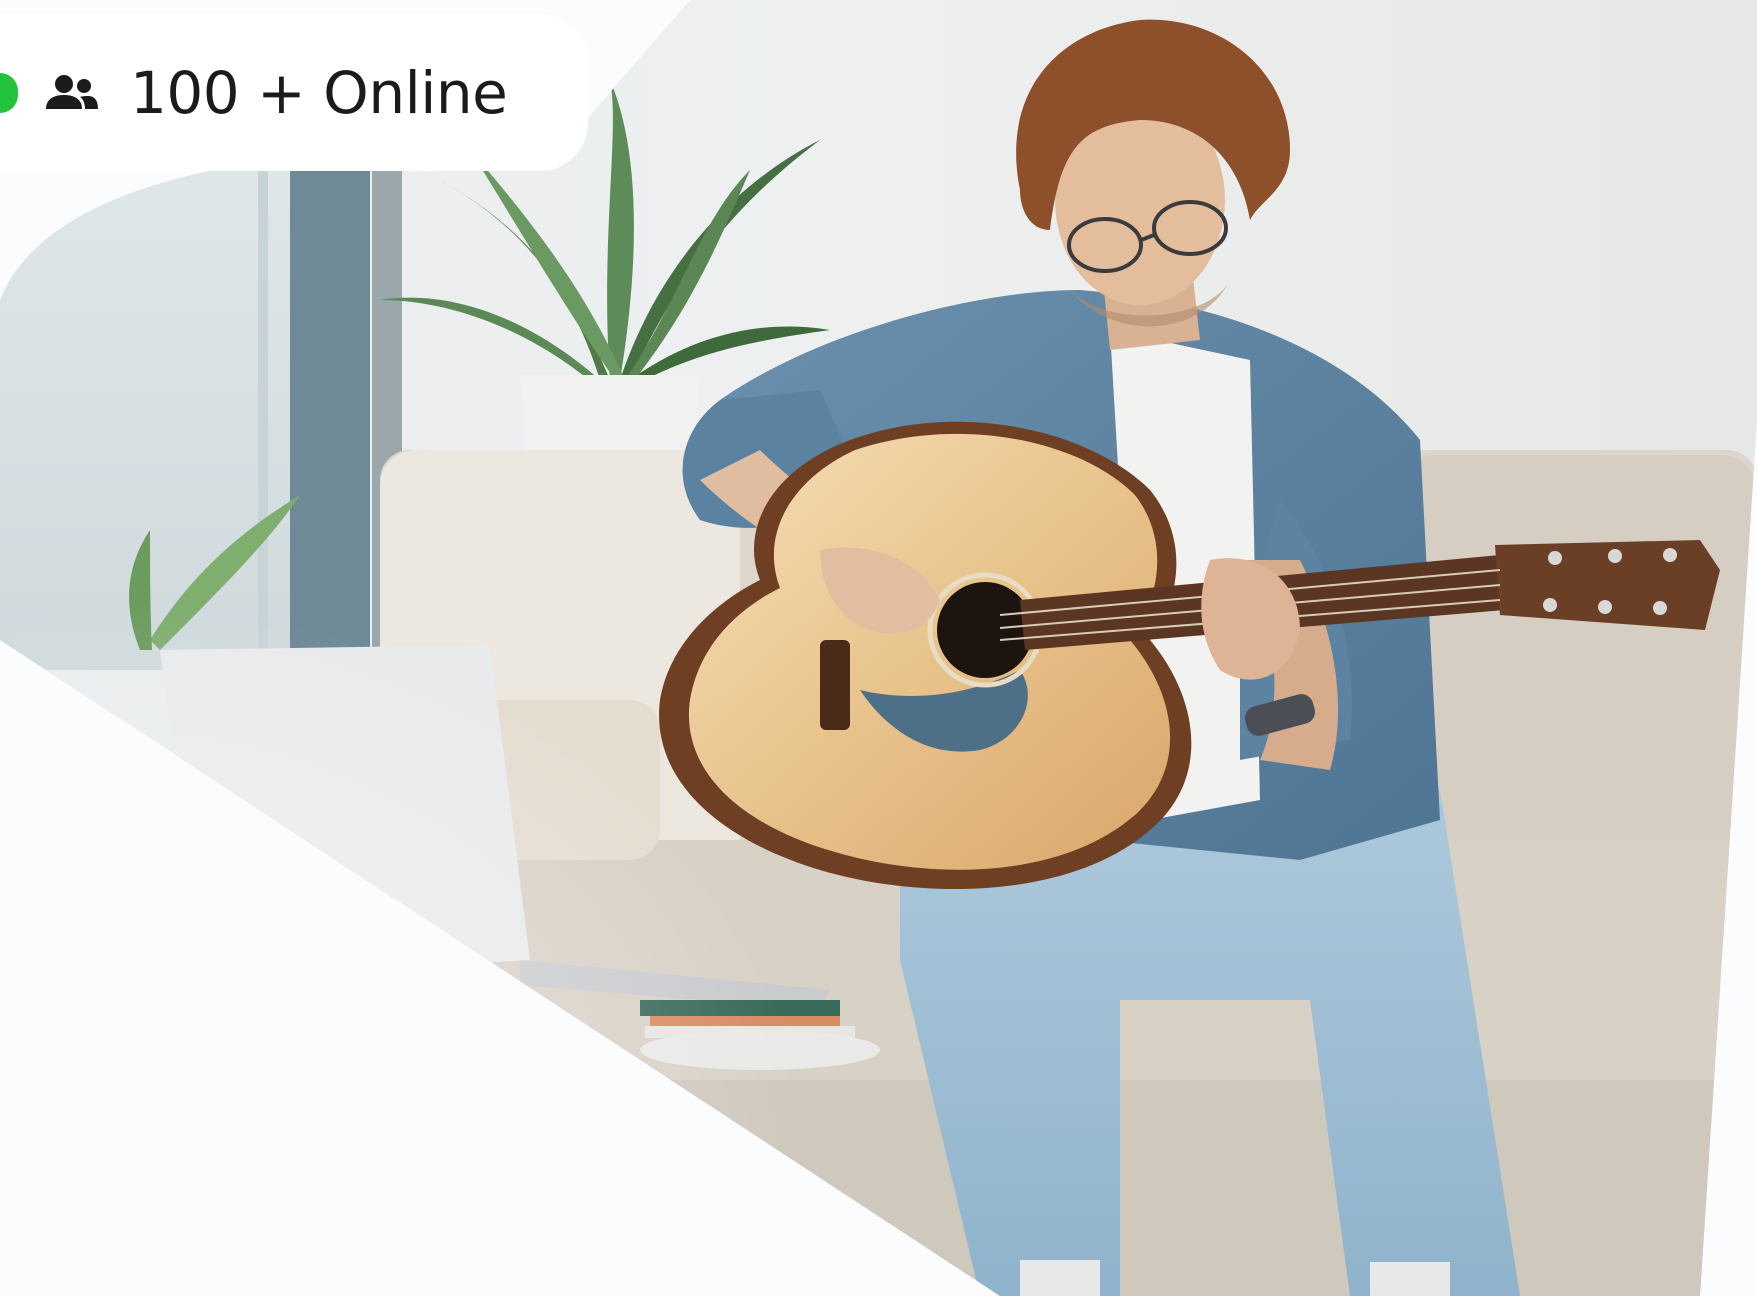 The image size is (1757, 1296). Describe the element at coordinates (319, 92) in the screenshot. I see `online-count-label: 100 + Online` at that location.